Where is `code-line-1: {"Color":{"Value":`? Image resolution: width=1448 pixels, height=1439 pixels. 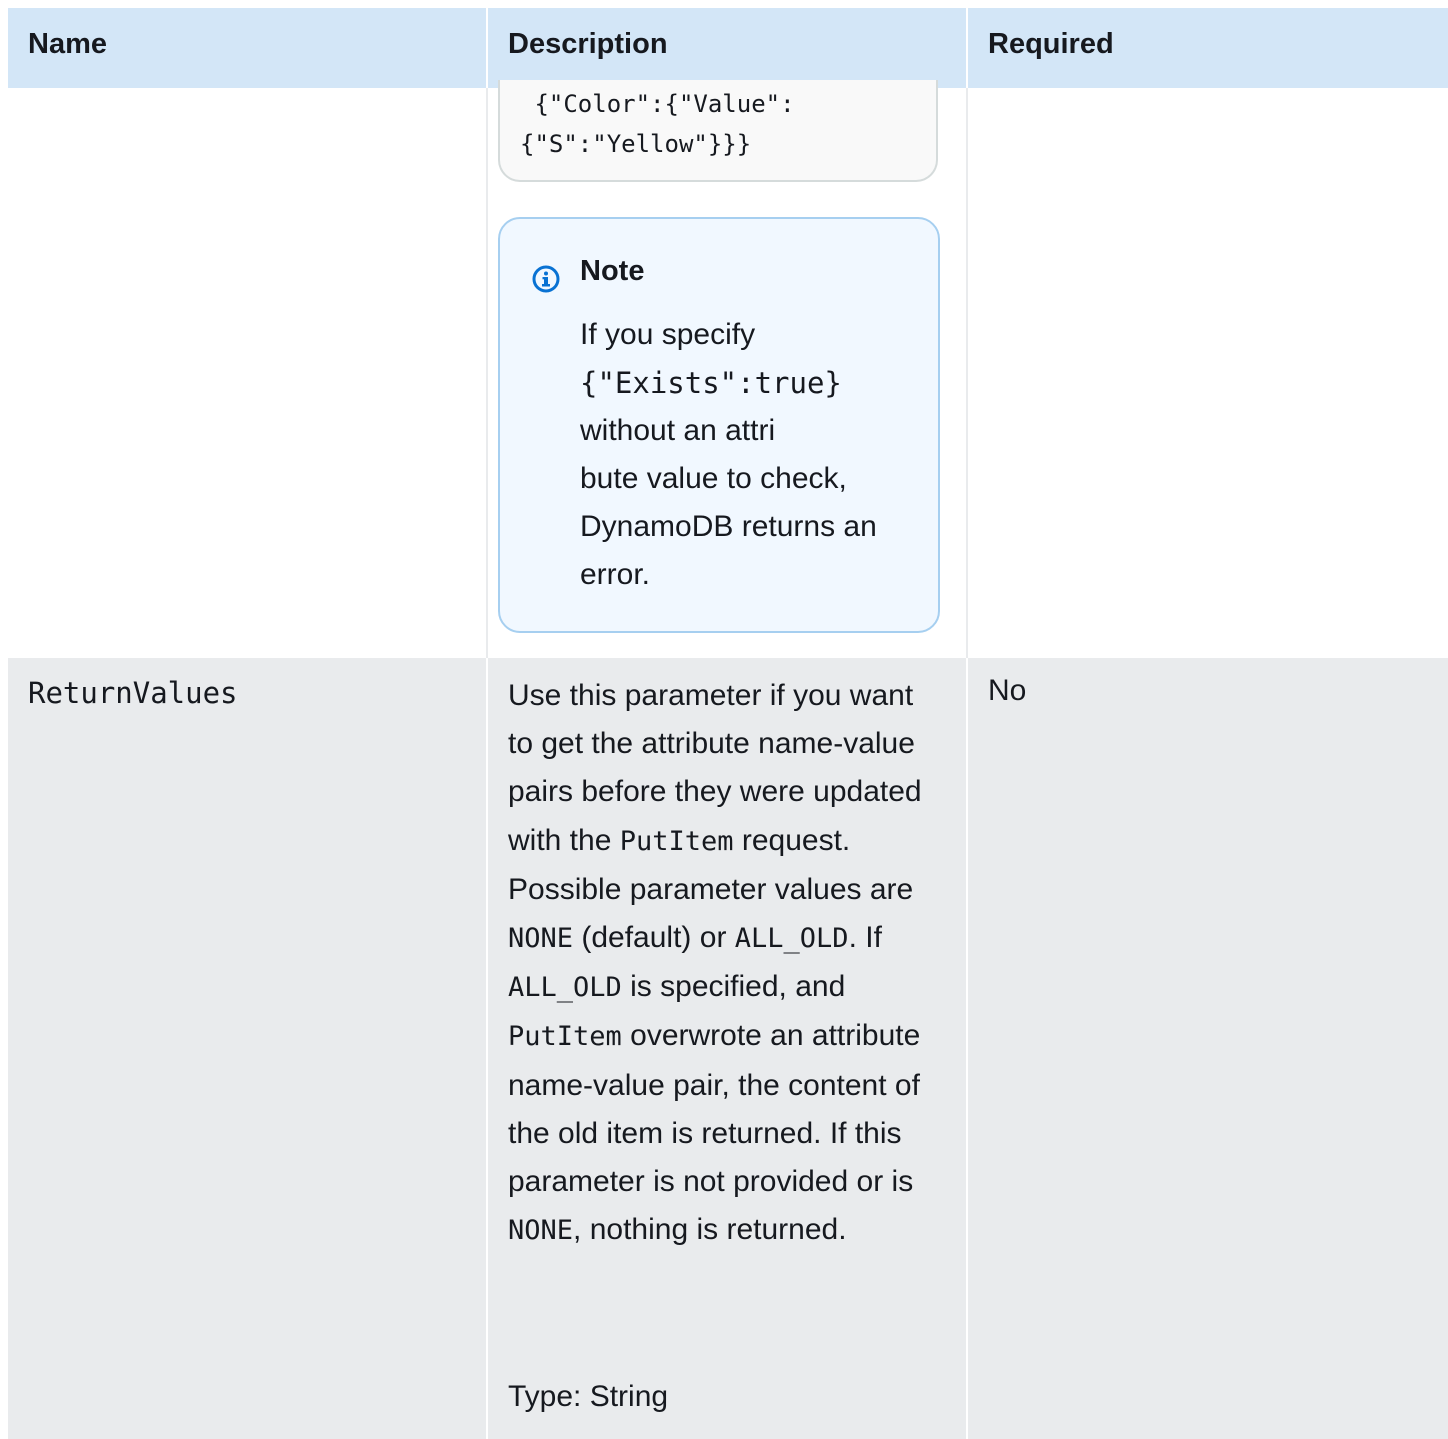 code-line-1: {"Color":{"Value": is located at coordinates (657, 104).